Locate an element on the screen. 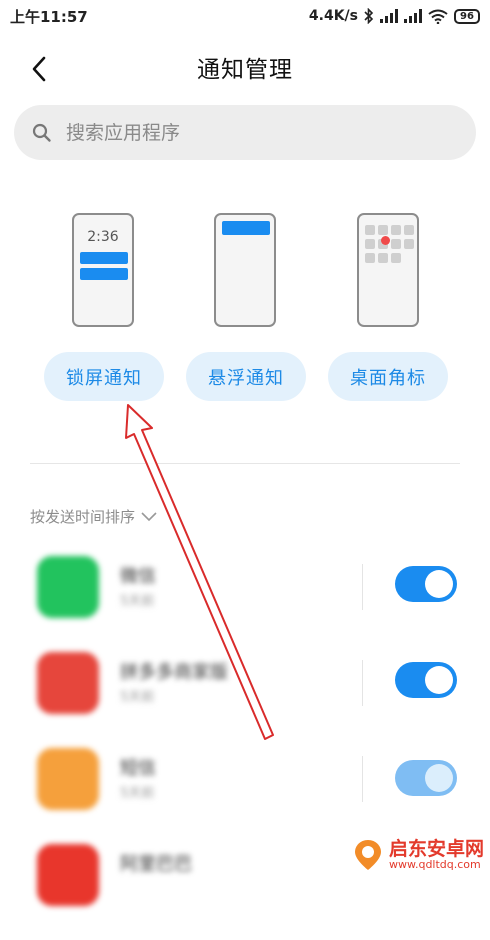 This screenshot has height=940, width=490. search-bar is located at coordinates (245, 132).